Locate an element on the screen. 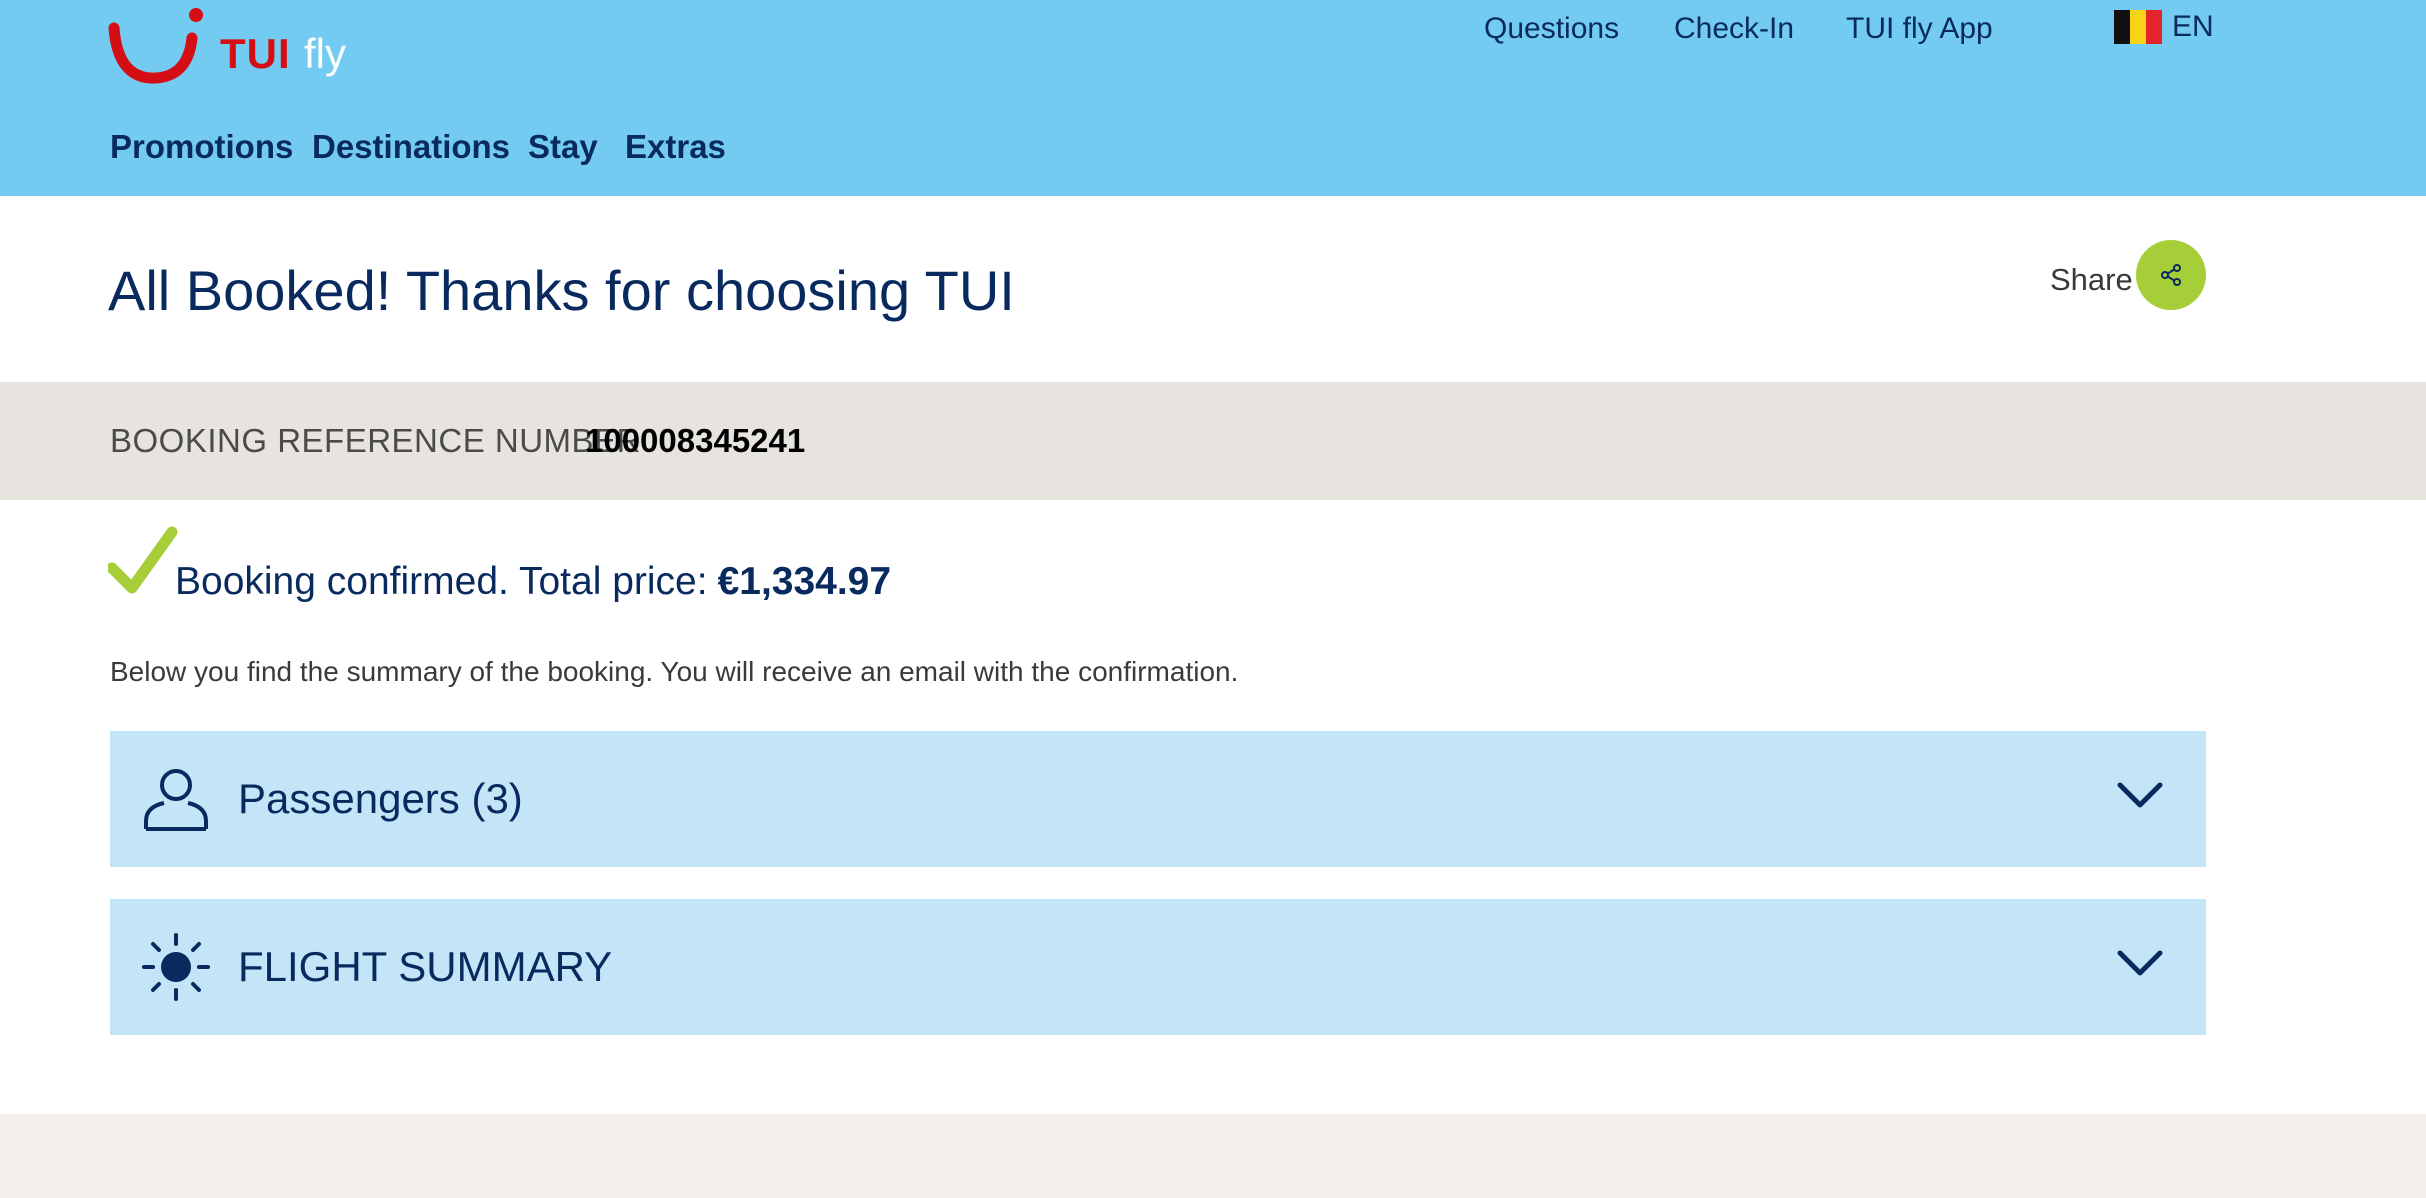 Image resolution: width=2426 pixels, height=1198 pixels. booking-confirmation-text: Booking confirmed. Total price: €1,334.97 is located at coordinates (533, 582).